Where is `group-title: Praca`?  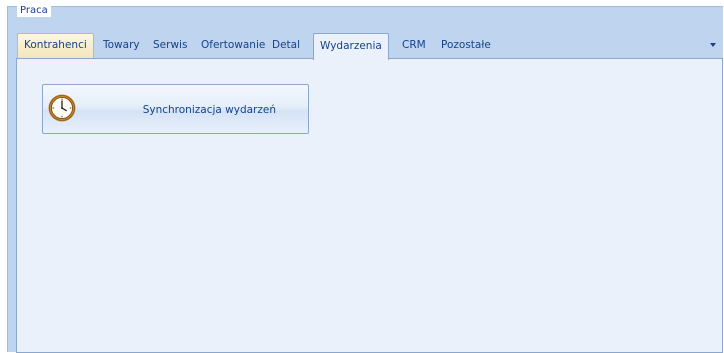 group-title: Praca is located at coordinates (34, 11).